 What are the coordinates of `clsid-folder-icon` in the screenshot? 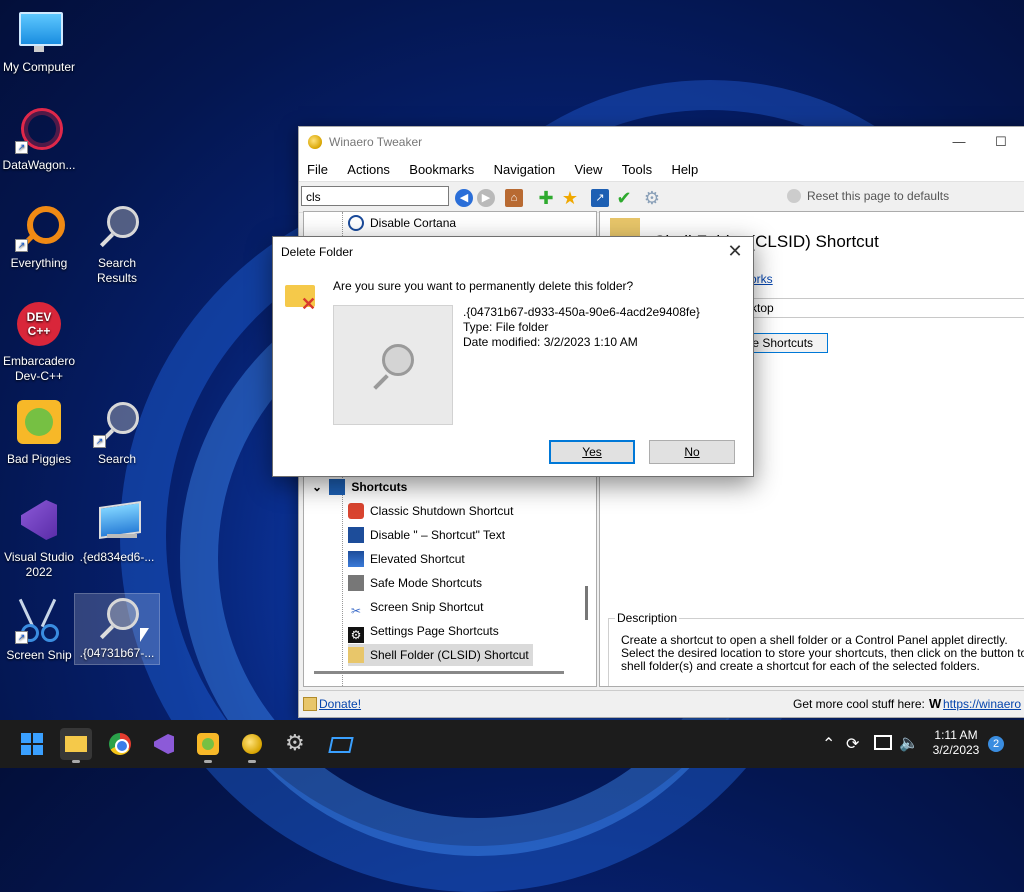 It's located at (117, 522).